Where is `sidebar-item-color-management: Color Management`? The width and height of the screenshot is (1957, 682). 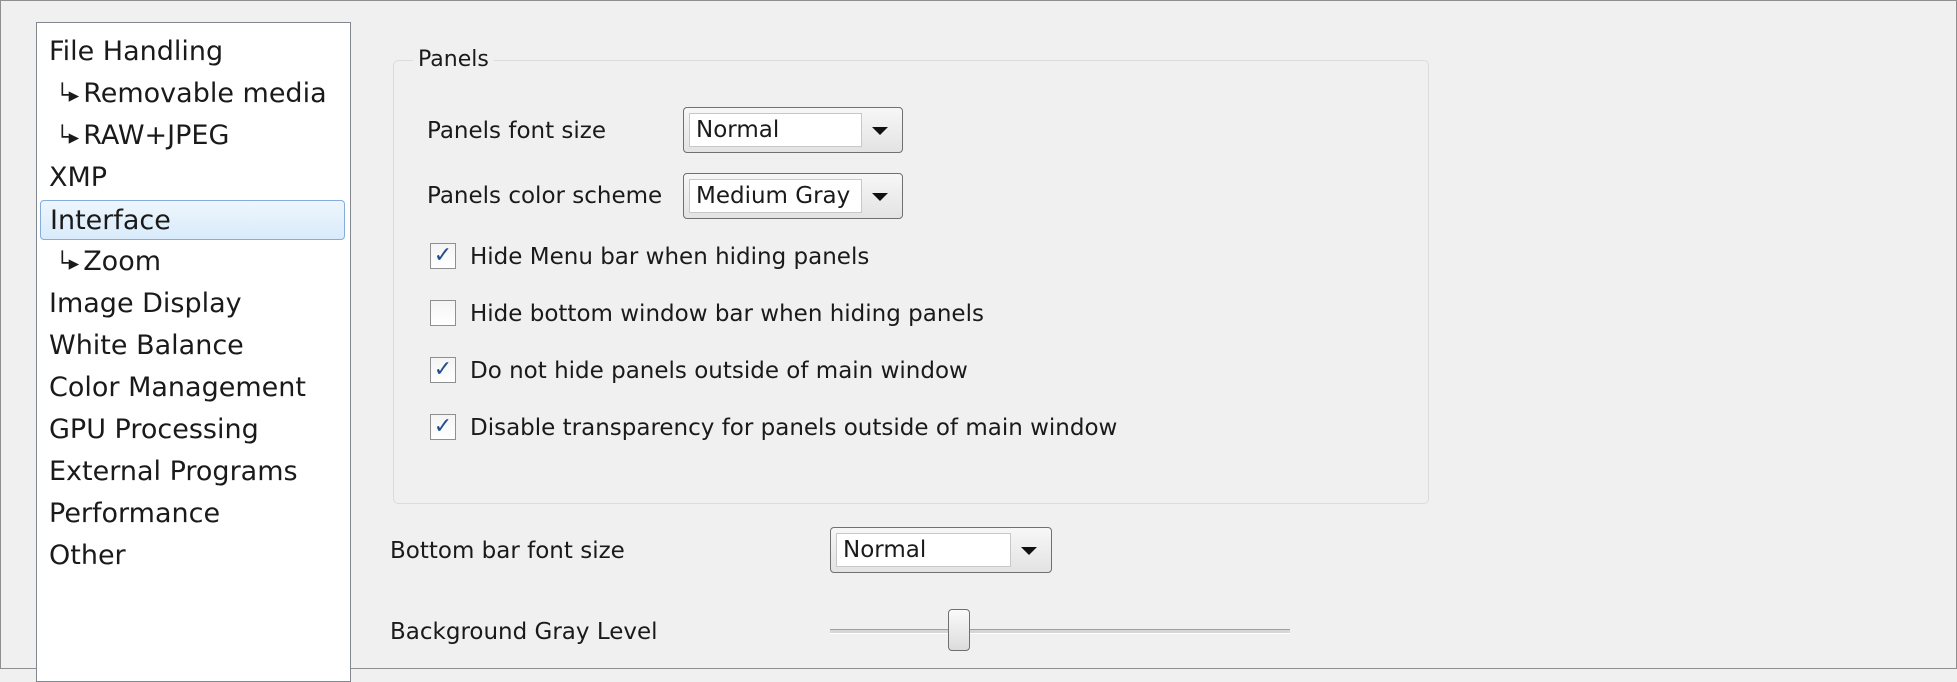
sidebar-item-color-management: Color Management is located at coordinates (192, 388).